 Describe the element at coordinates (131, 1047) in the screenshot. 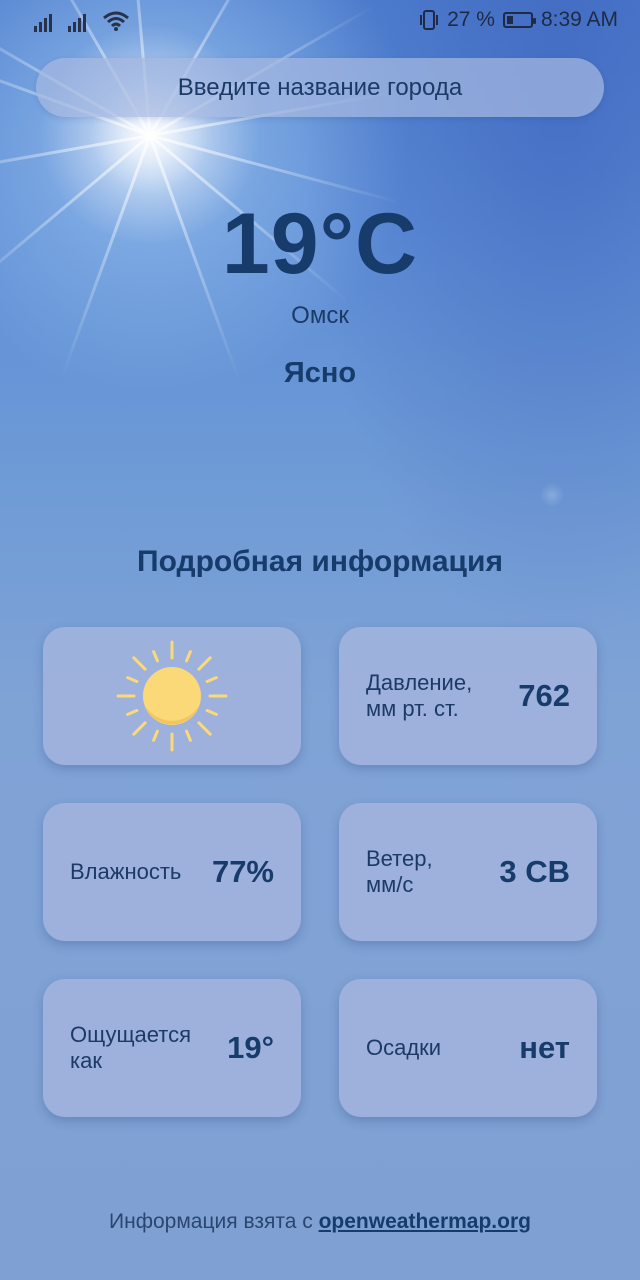

I see `feels-like-label: Ощущается как` at that location.